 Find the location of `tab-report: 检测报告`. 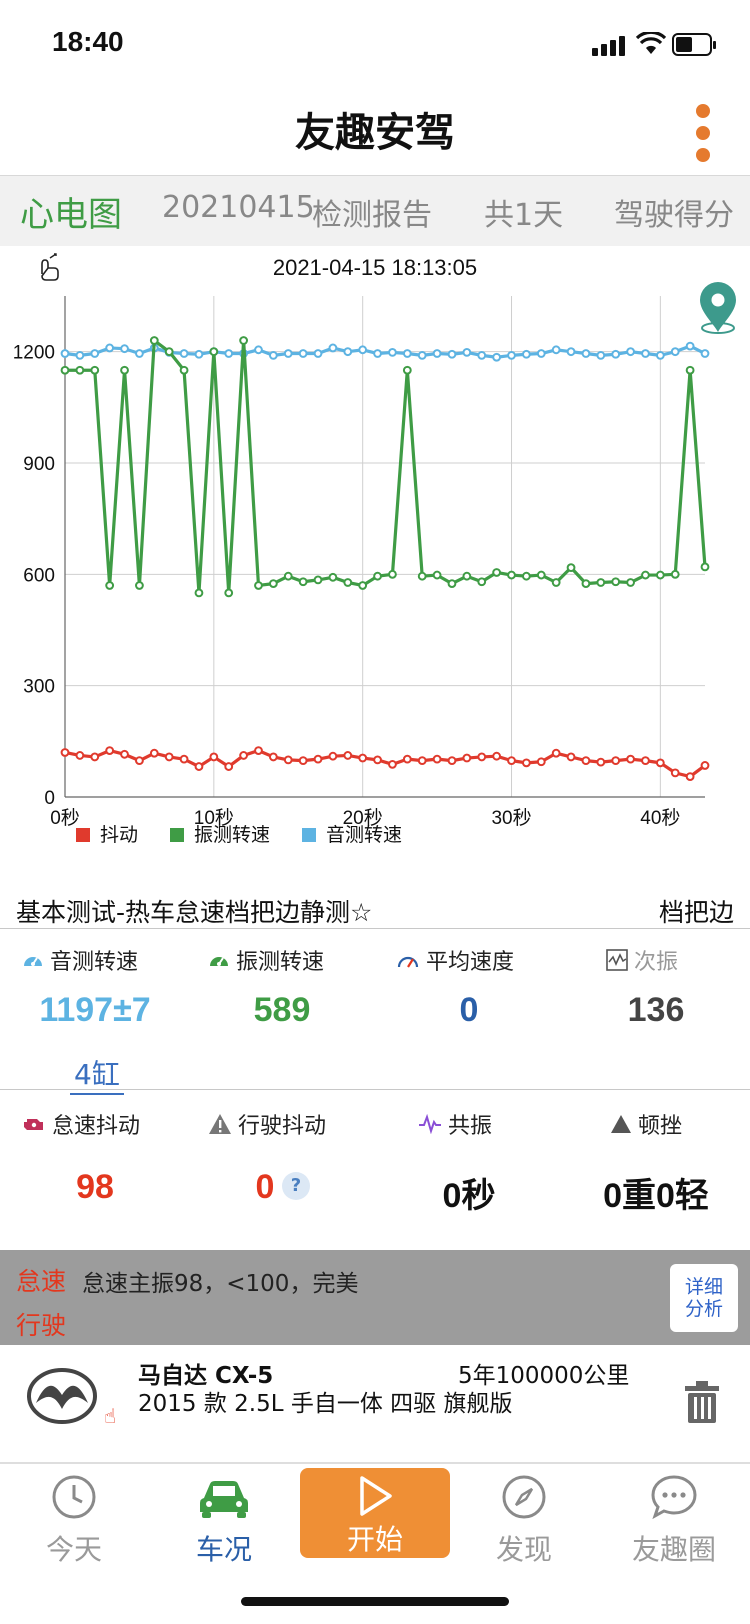

tab-report: 检测报告 is located at coordinates (372, 212).